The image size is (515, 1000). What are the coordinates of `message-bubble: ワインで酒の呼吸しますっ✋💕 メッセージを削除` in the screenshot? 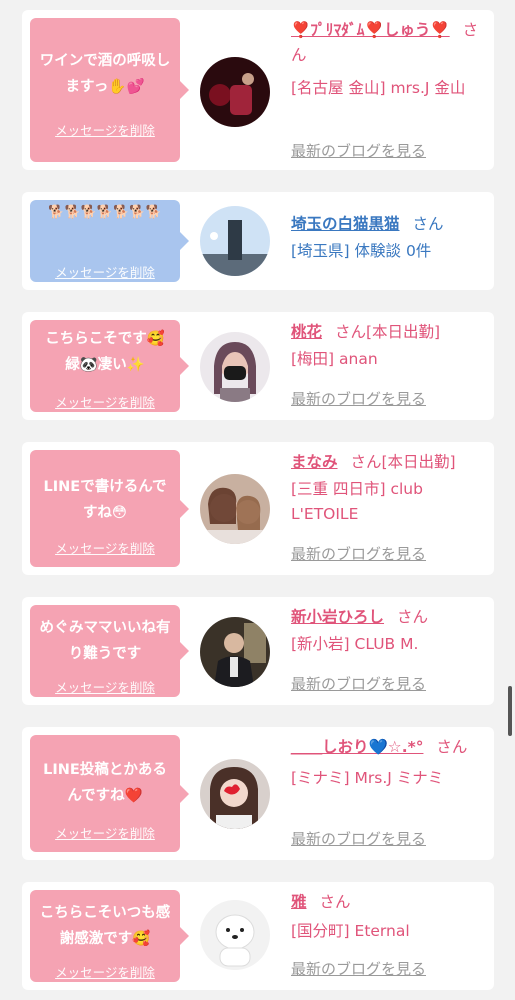 It's located at (109, 90).